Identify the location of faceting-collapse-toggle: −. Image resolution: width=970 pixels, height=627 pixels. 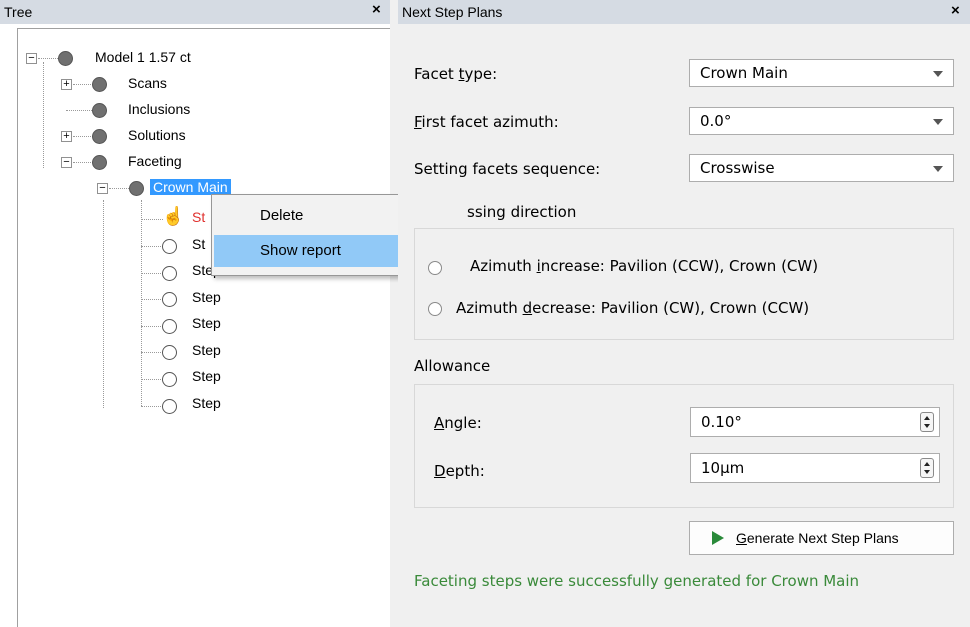
(66, 162).